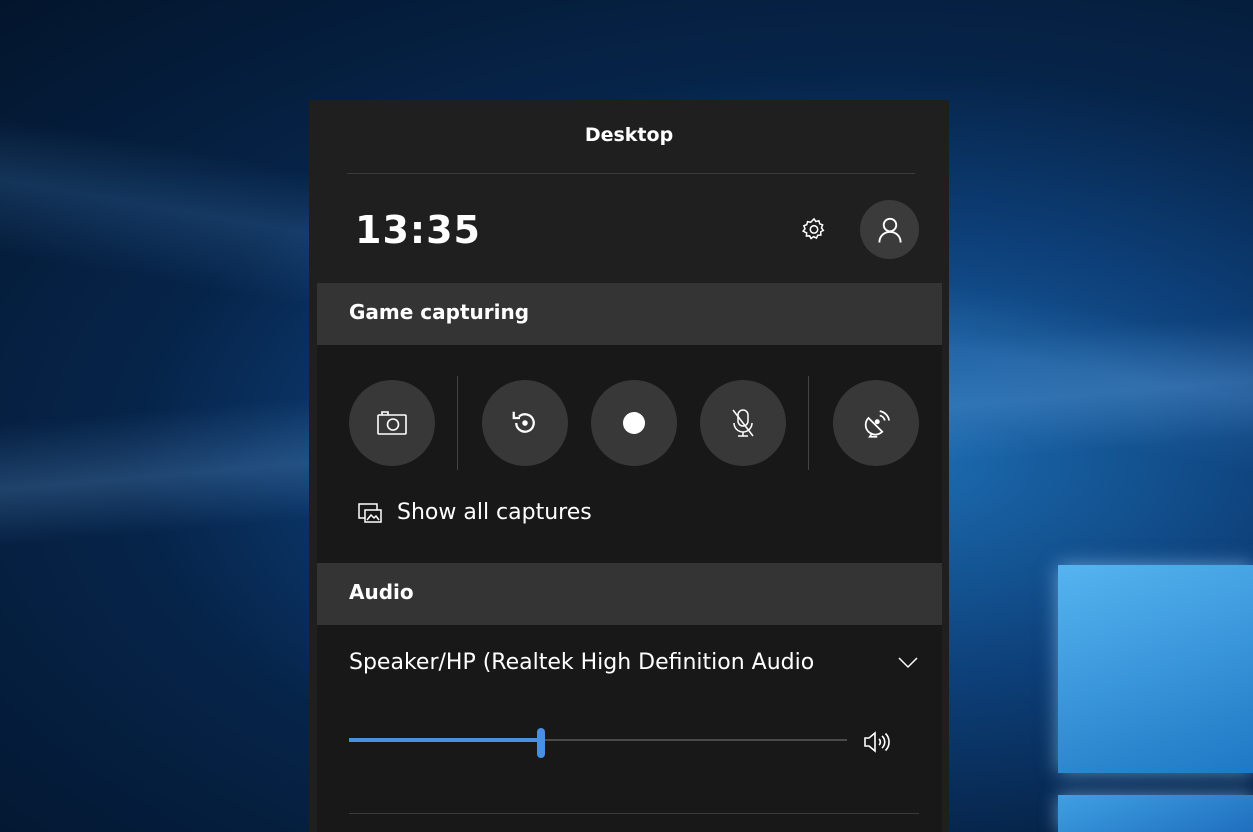 The image size is (1253, 832). What do you see at coordinates (418, 230) in the screenshot?
I see `clock: 13:35` at bounding box center [418, 230].